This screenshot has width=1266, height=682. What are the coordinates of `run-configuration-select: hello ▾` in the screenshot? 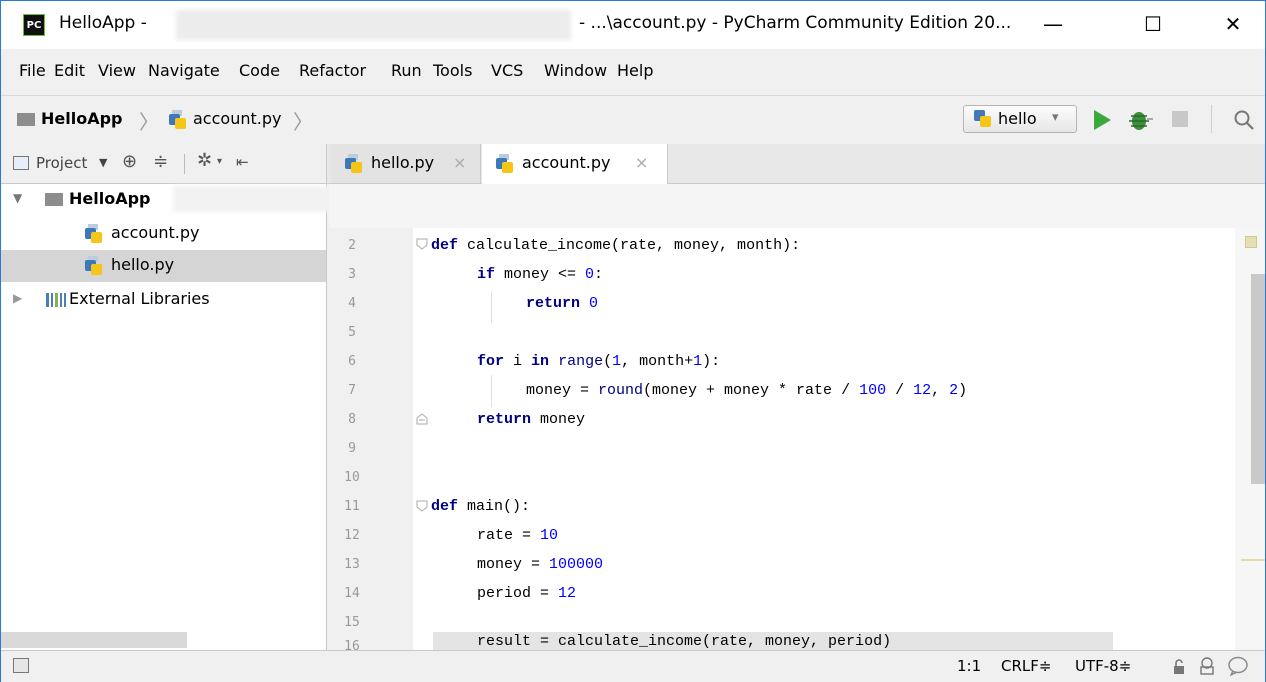 It's located at (1020, 119).